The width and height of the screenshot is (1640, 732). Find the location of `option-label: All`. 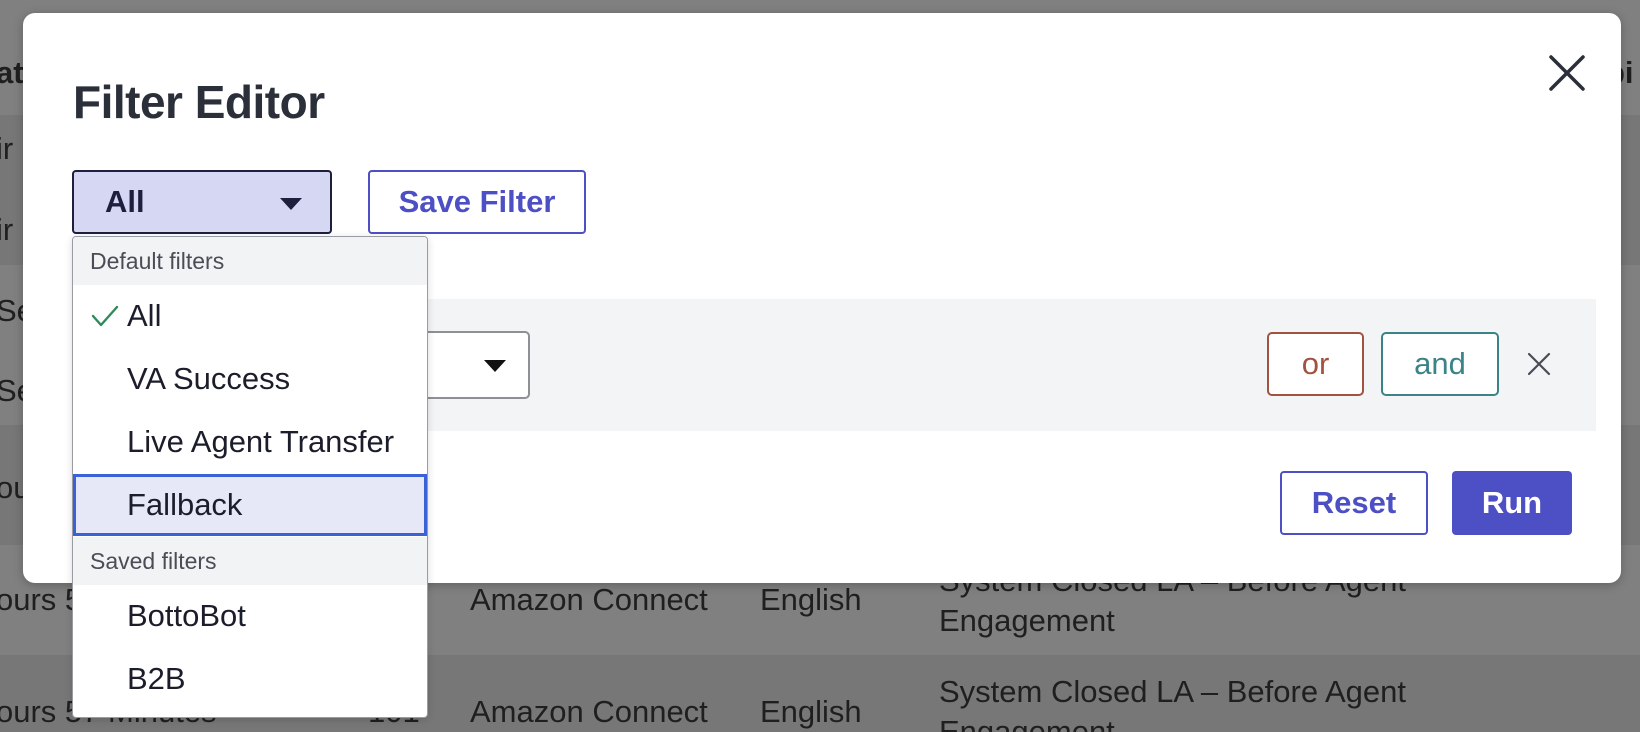

option-label: All is located at coordinates (144, 315).